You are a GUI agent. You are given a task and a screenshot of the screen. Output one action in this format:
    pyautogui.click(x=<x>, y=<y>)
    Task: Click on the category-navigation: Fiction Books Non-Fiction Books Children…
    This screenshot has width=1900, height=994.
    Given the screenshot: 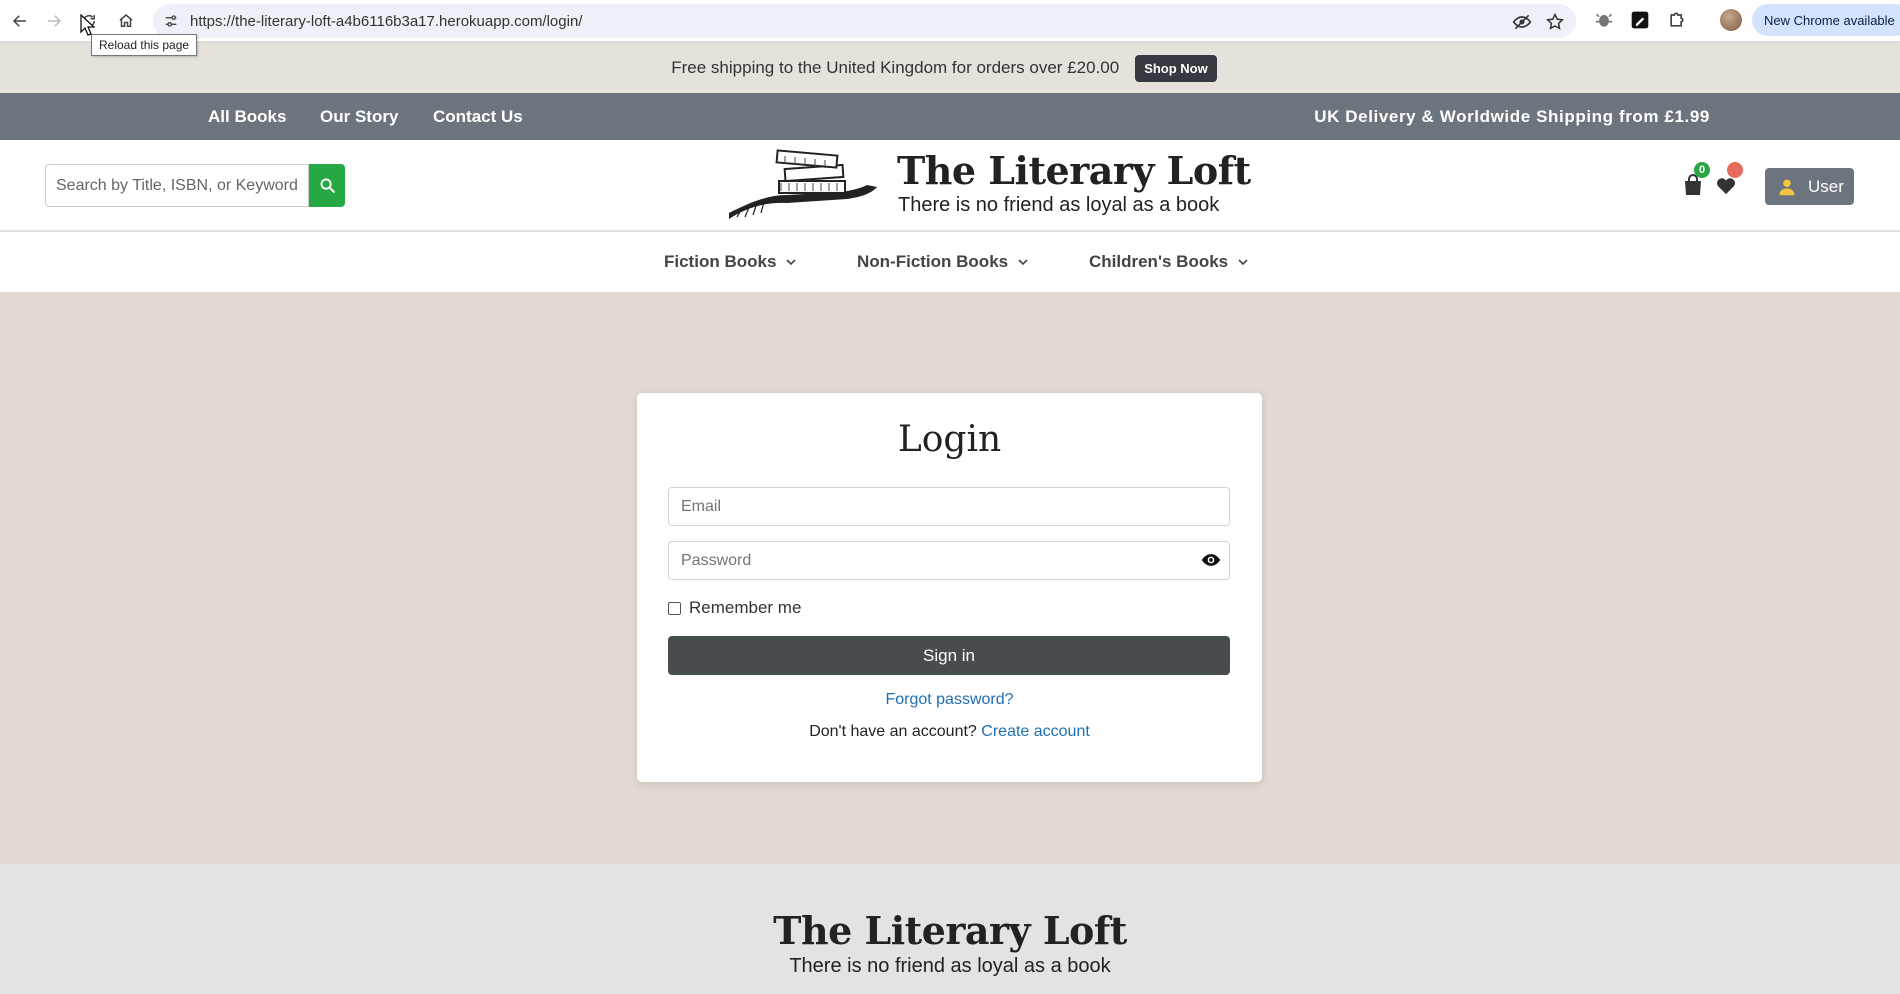 What is the action you would take?
    pyautogui.click(x=950, y=262)
    